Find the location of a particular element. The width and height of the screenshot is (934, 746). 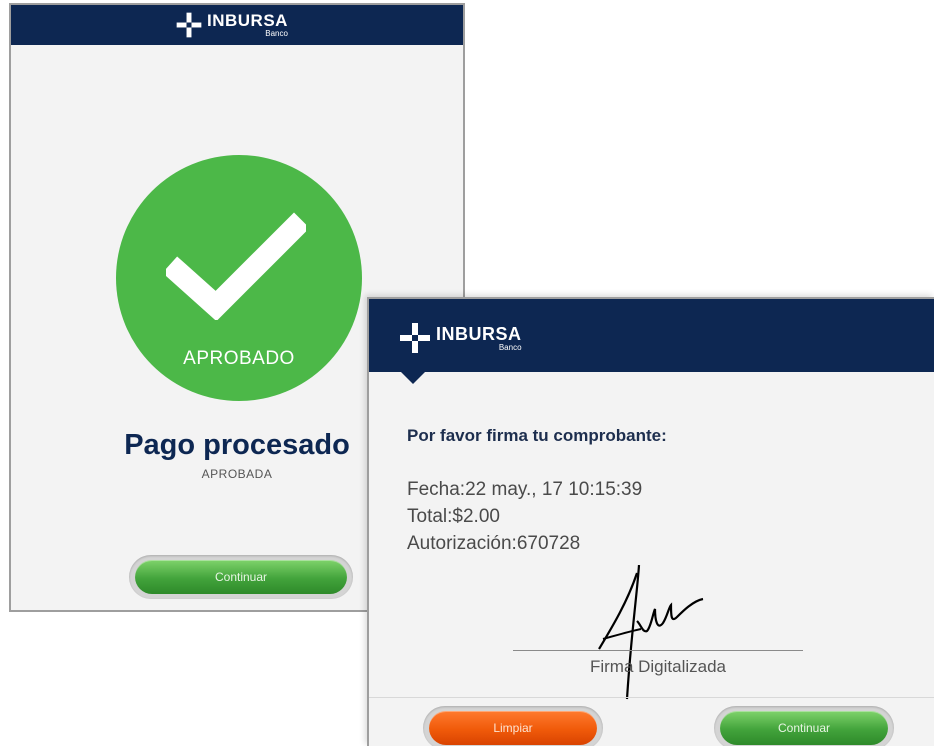

approved-badge: APROBADO is located at coordinates (239, 278).